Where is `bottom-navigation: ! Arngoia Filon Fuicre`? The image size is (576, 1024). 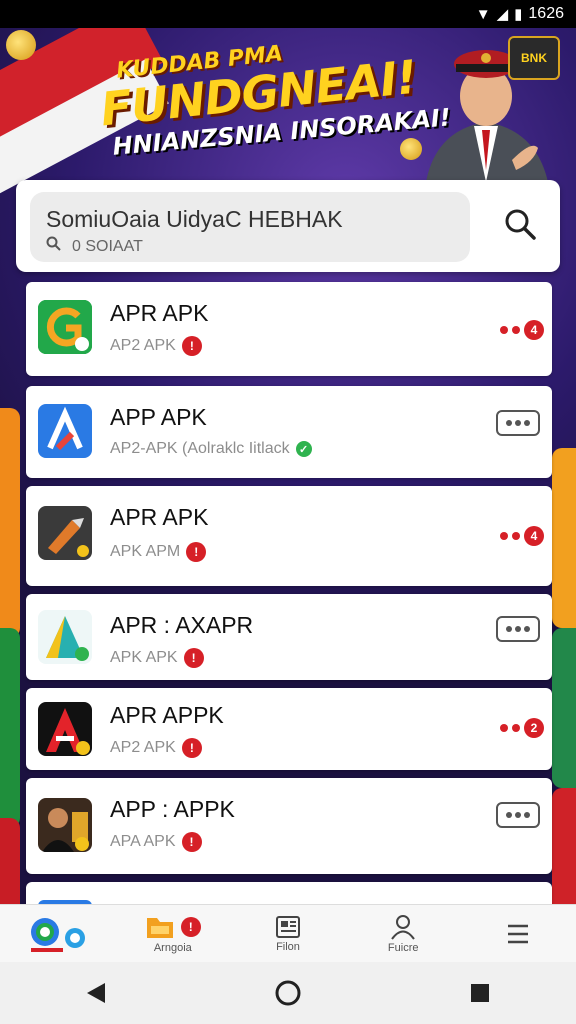
bottom-navigation: ! Arngoia Filon Fuicre is located at coordinates (288, 933).